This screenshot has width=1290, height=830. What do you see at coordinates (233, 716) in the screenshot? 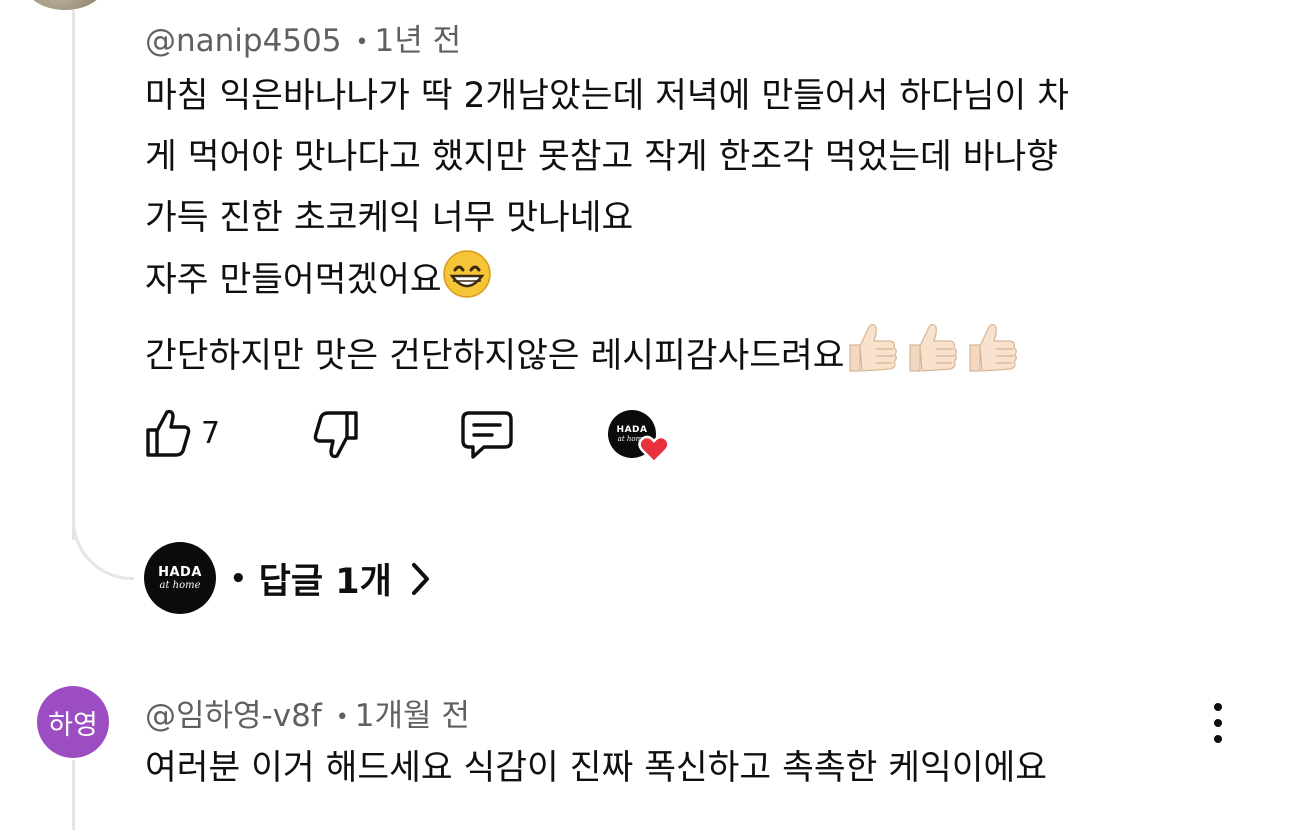
I see `comment-author: @임하영-v8f` at bounding box center [233, 716].